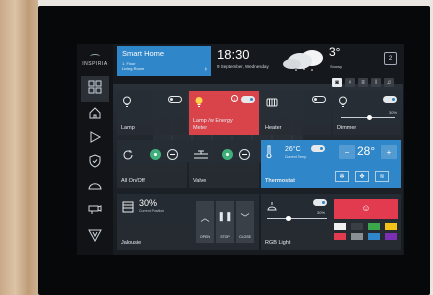  I want to click on page-title: Smart Home, so click(143, 53).